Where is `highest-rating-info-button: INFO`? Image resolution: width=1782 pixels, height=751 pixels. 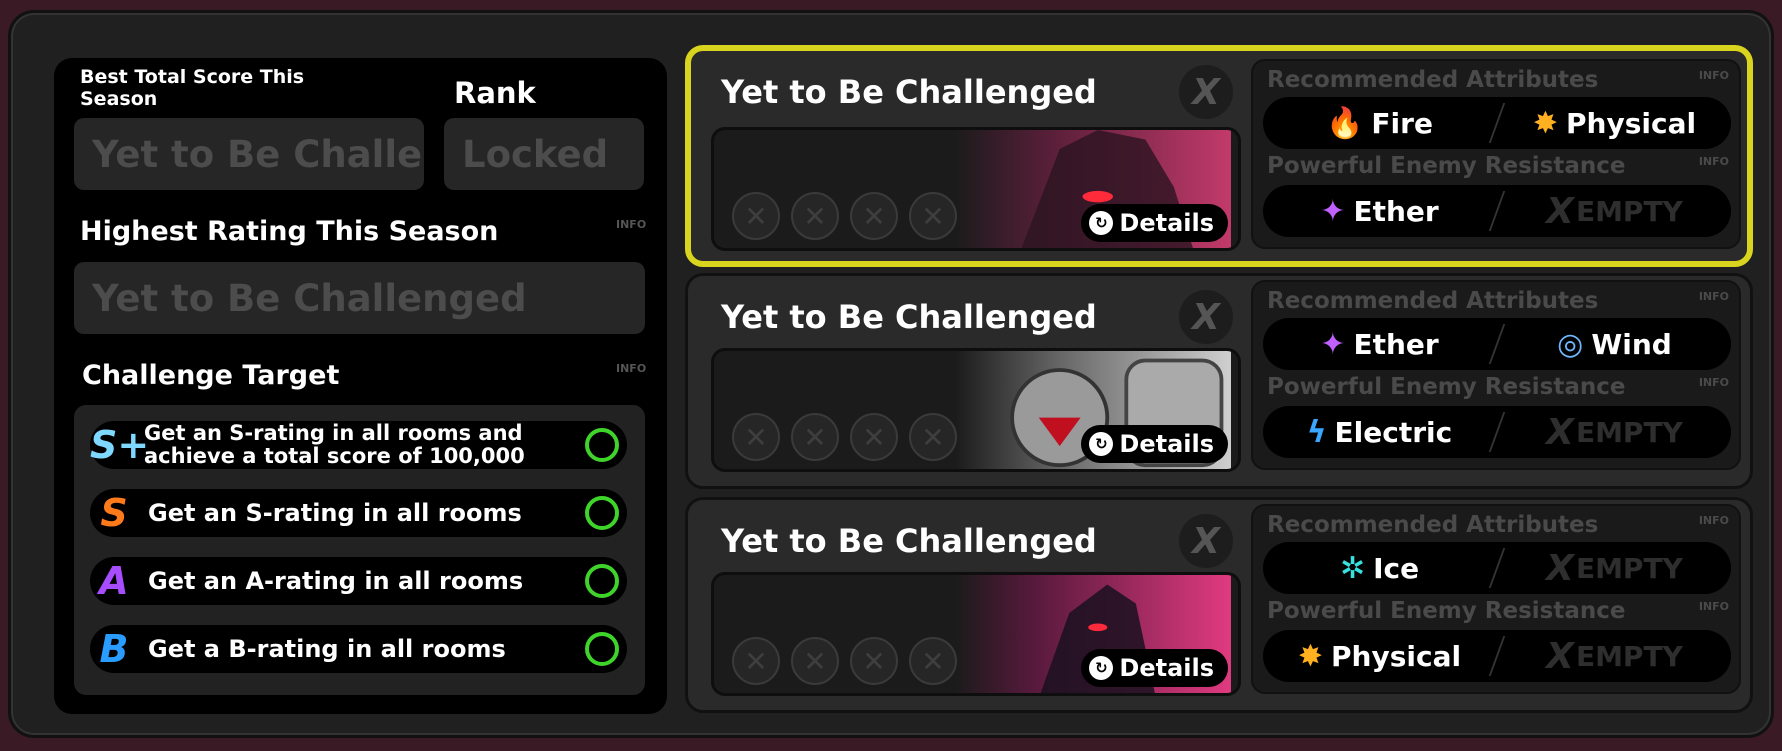
highest-rating-info-button: INFO is located at coordinates (631, 224).